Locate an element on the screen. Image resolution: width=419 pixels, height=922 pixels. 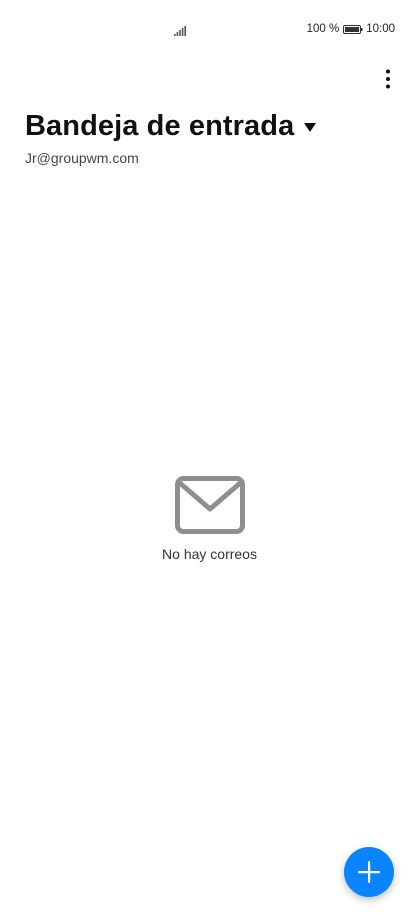
status-right-group: 100 % 10:00 is located at coordinates (351, 29).